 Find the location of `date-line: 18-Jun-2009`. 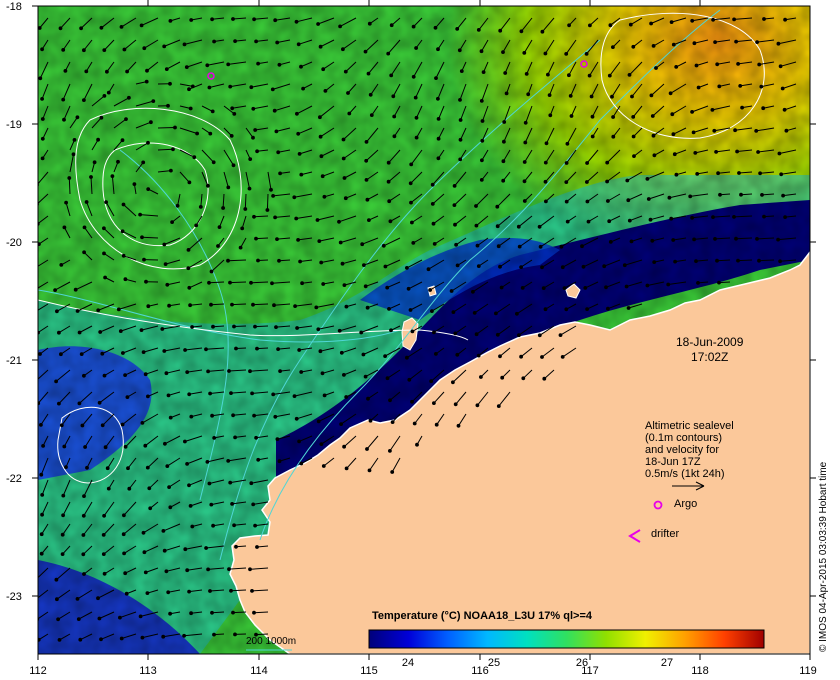

date-line: 18-Jun-2009 is located at coordinates (710, 342).